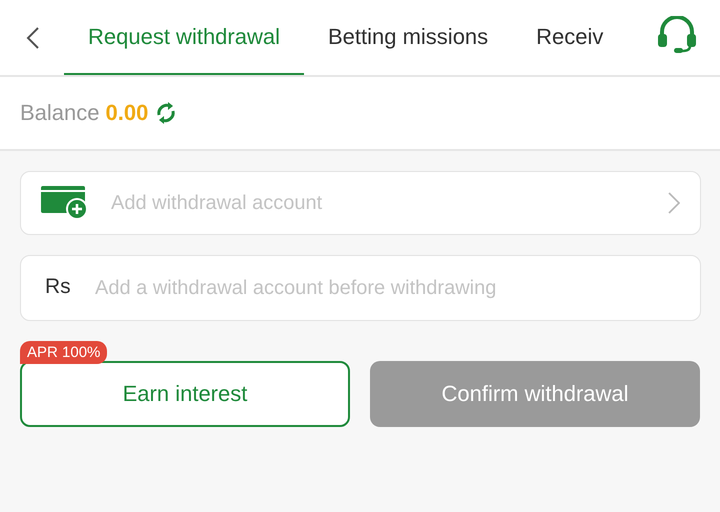 This screenshot has width=720, height=512. What do you see at coordinates (674, 203) in the screenshot?
I see `chevron-right-icon` at bounding box center [674, 203].